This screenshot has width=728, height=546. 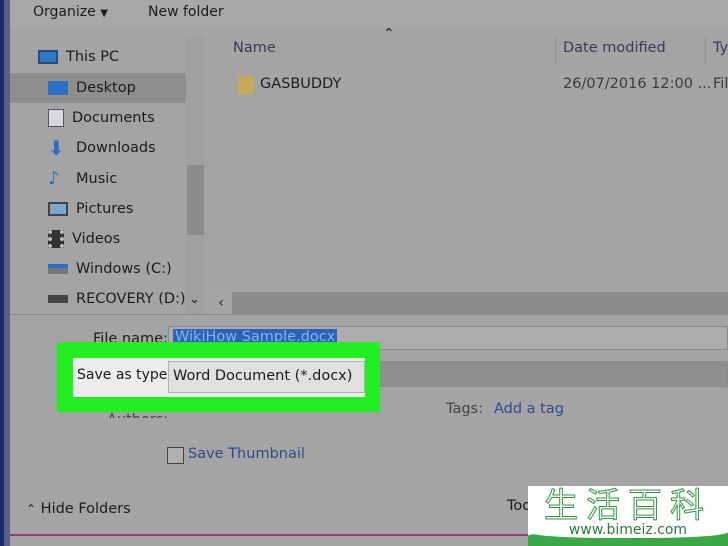 I want to click on nav-label: Videos, so click(x=96, y=239).